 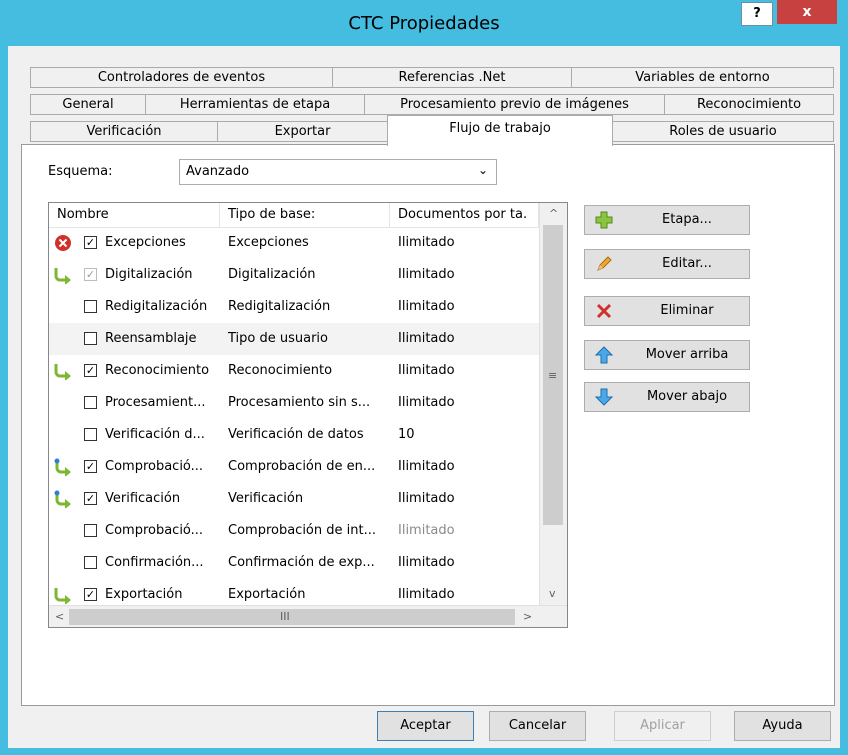 I want to click on cell-name: Redigitalización, so click(x=156, y=306).